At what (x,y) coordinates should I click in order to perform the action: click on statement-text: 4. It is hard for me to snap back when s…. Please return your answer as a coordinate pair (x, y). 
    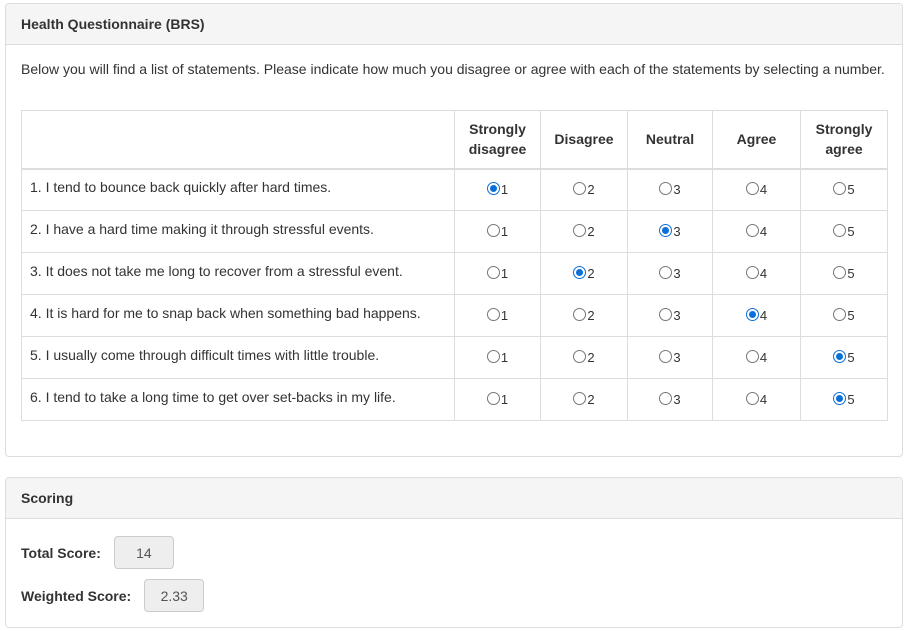
    Looking at the image, I should click on (238, 315).